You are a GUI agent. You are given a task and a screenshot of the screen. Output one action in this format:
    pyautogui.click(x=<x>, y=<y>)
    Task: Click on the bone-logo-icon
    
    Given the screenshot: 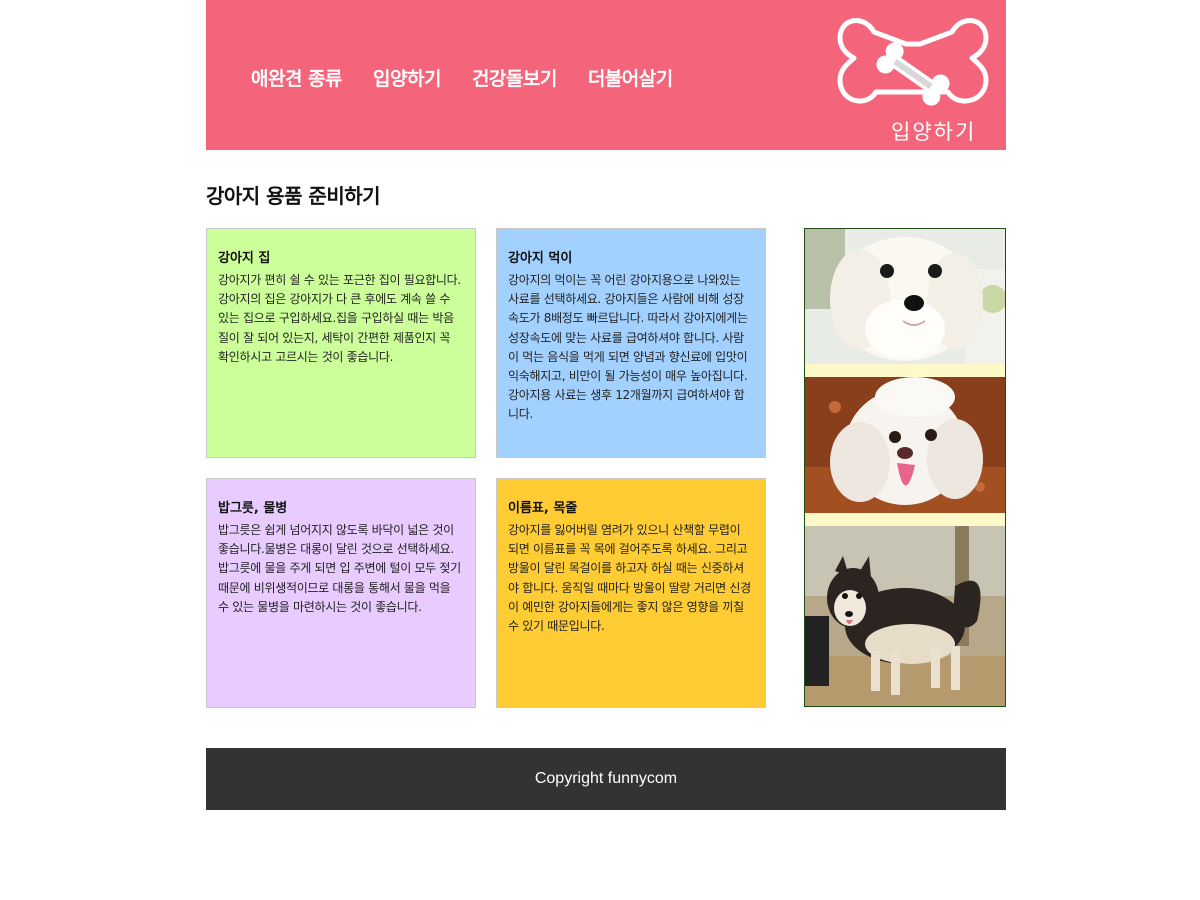 What is the action you would take?
    pyautogui.click(x=913, y=62)
    